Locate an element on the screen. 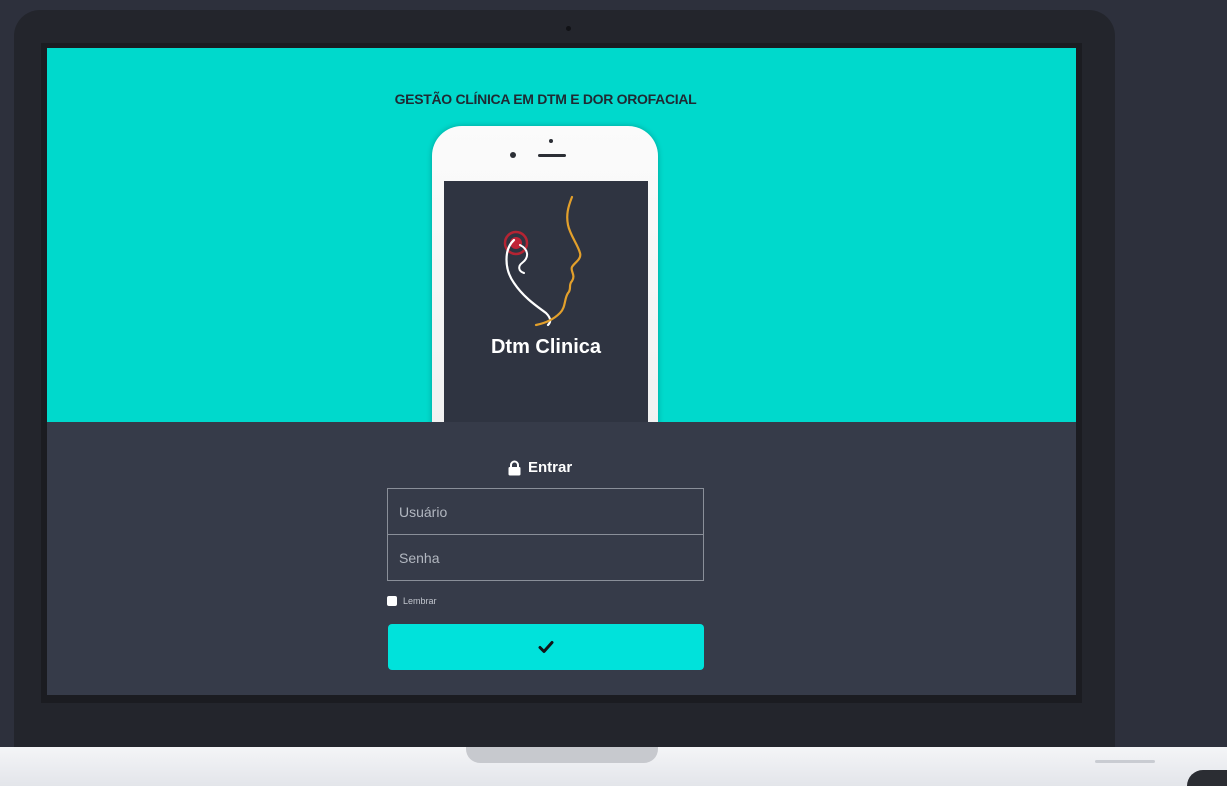  phone-camera-icon is located at coordinates (513, 155).